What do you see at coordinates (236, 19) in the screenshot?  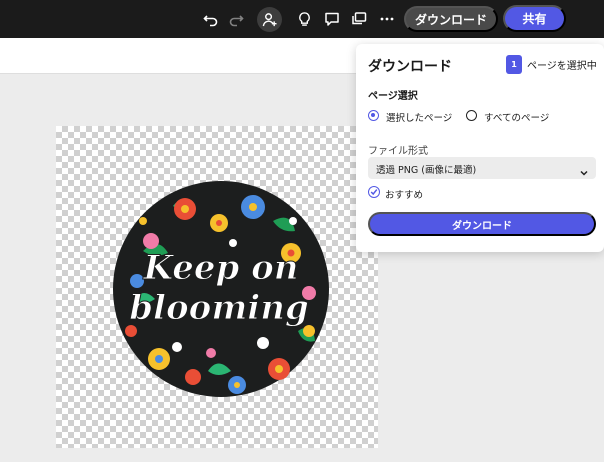 I see `redo-icon` at bounding box center [236, 19].